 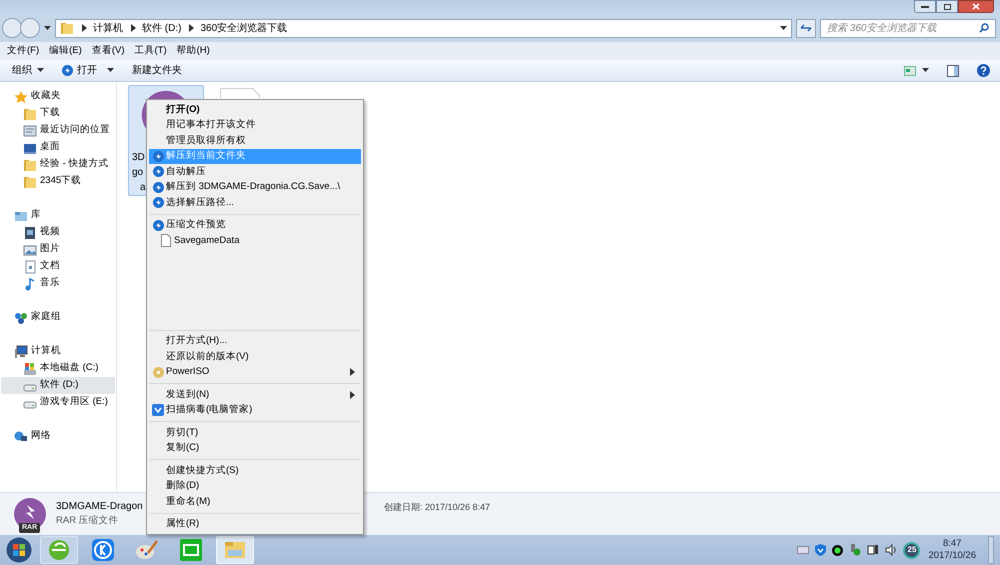 What do you see at coordinates (138, 158) in the screenshot?
I see `file-name: 3D` at bounding box center [138, 158].